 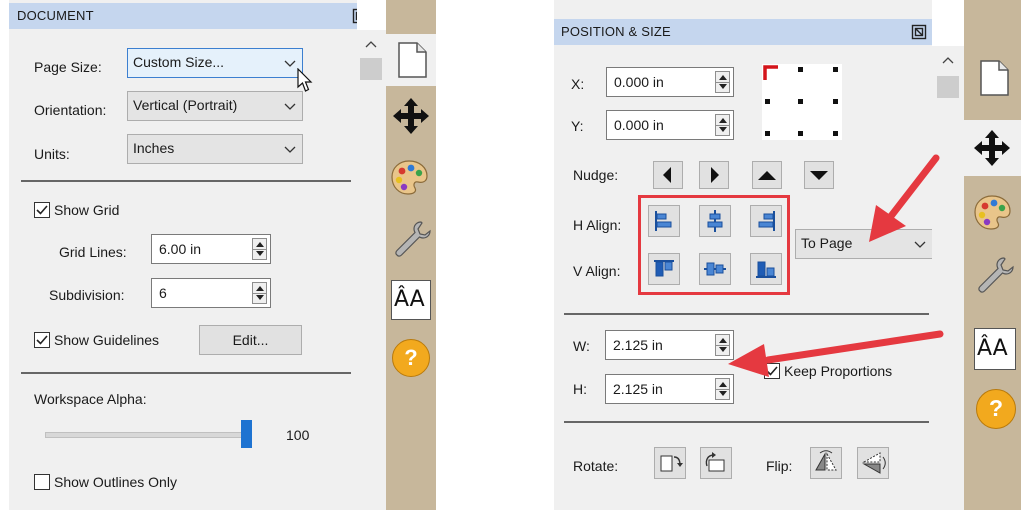 I want to click on triangle-right-icon, so click(x=715, y=175).